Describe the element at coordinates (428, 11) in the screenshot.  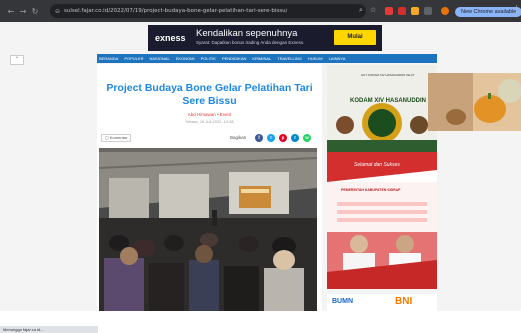
I see `extension-puzzle-icon` at that location.